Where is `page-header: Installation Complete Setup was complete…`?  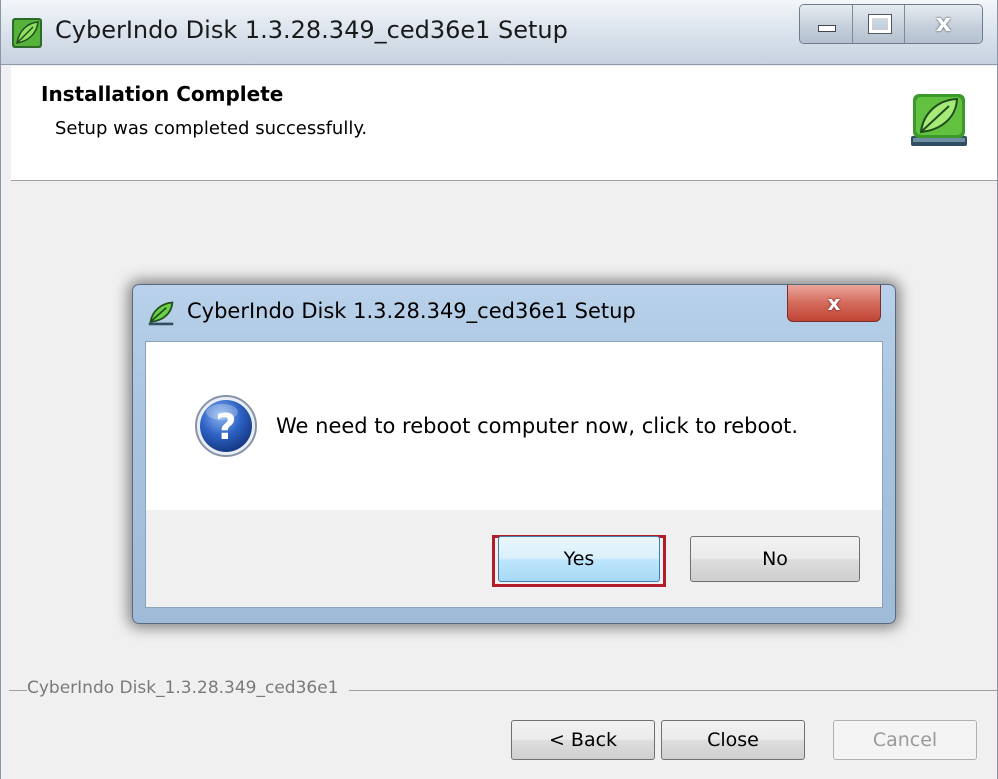 page-header: Installation Complete Setup was complete… is located at coordinates (504, 123).